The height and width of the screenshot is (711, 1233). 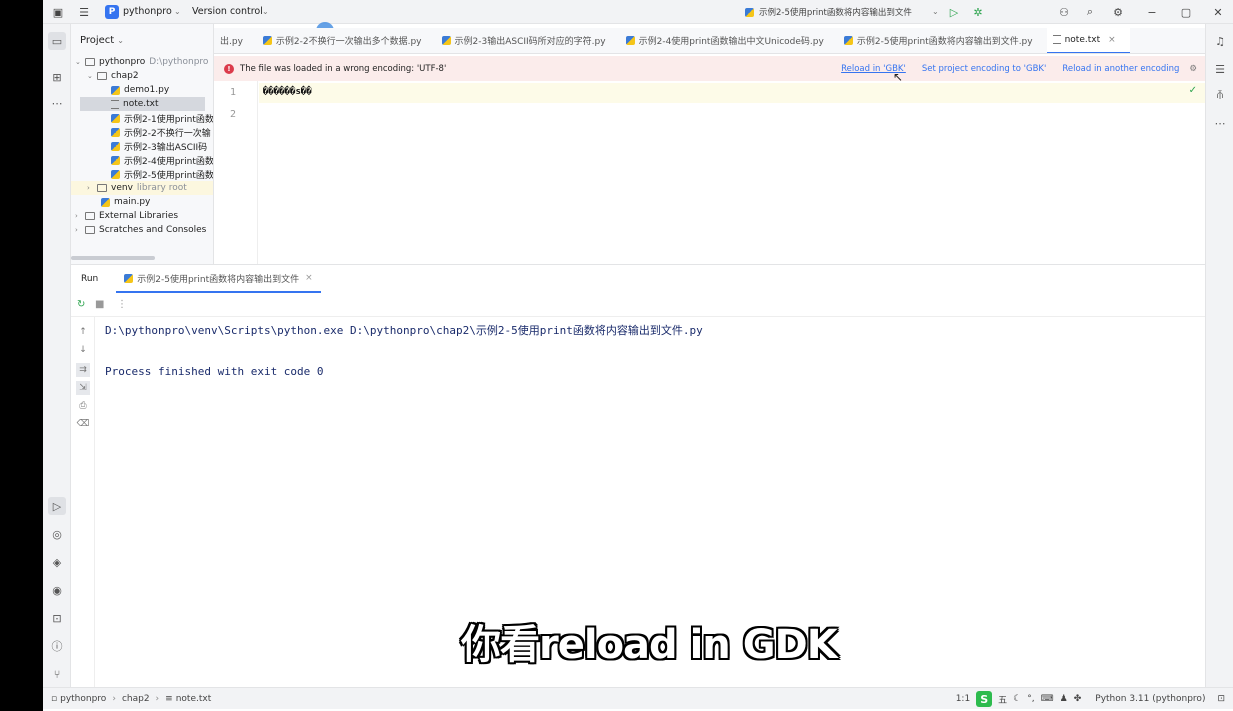 I want to click on run-tab: 示例2-5使用print函数将内容输出到文件 ×, so click(x=218, y=279).